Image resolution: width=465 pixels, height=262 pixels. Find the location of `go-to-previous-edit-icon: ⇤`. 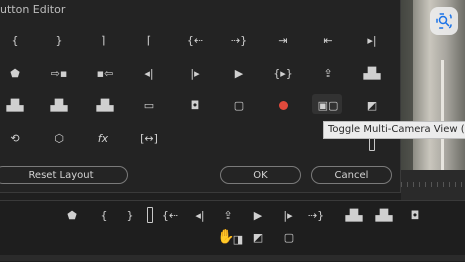

go-to-previous-edit-icon: ⇤ is located at coordinates (328, 40).